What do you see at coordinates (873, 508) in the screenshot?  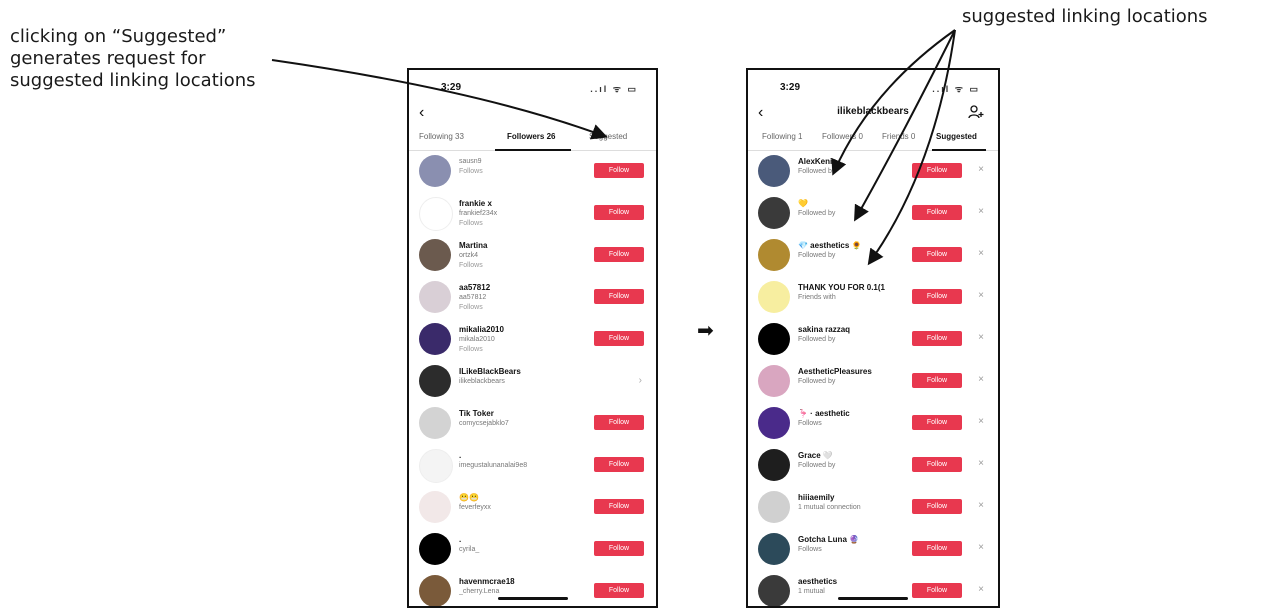 I see `list-item: hiiiaemily 1 mutual connection Follow ×` at bounding box center [873, 508].